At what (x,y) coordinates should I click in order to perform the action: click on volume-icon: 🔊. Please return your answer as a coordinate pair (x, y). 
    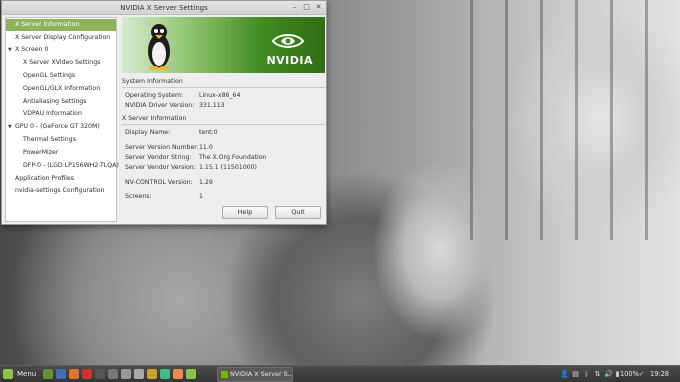
    Looking at the image, I should click on (608, 374).